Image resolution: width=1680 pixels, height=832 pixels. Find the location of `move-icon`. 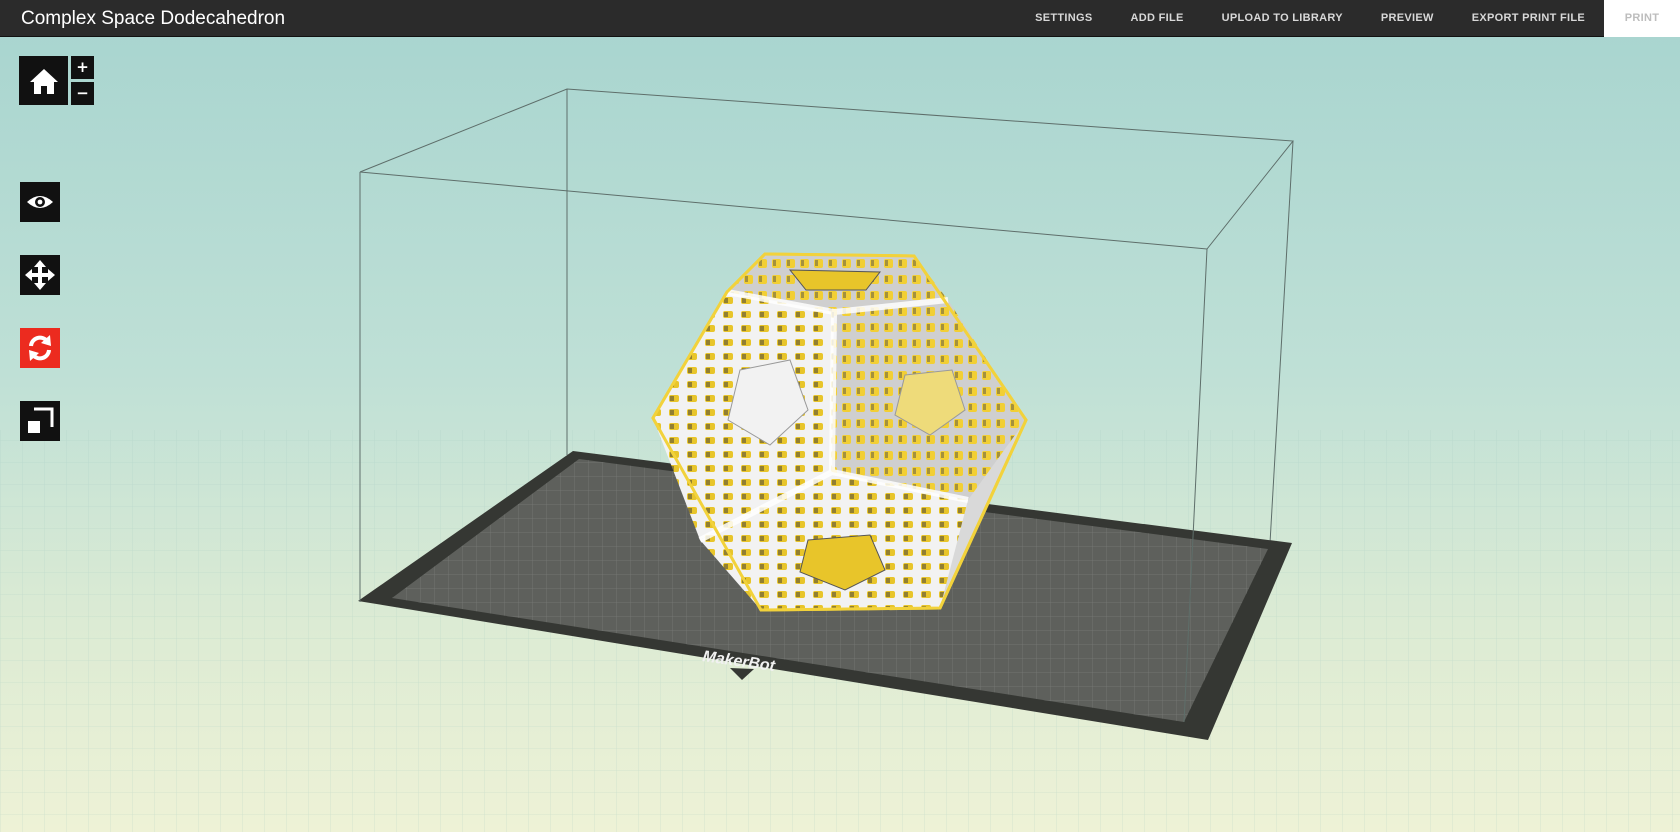

move-icon is located at coordinates (40, 275).